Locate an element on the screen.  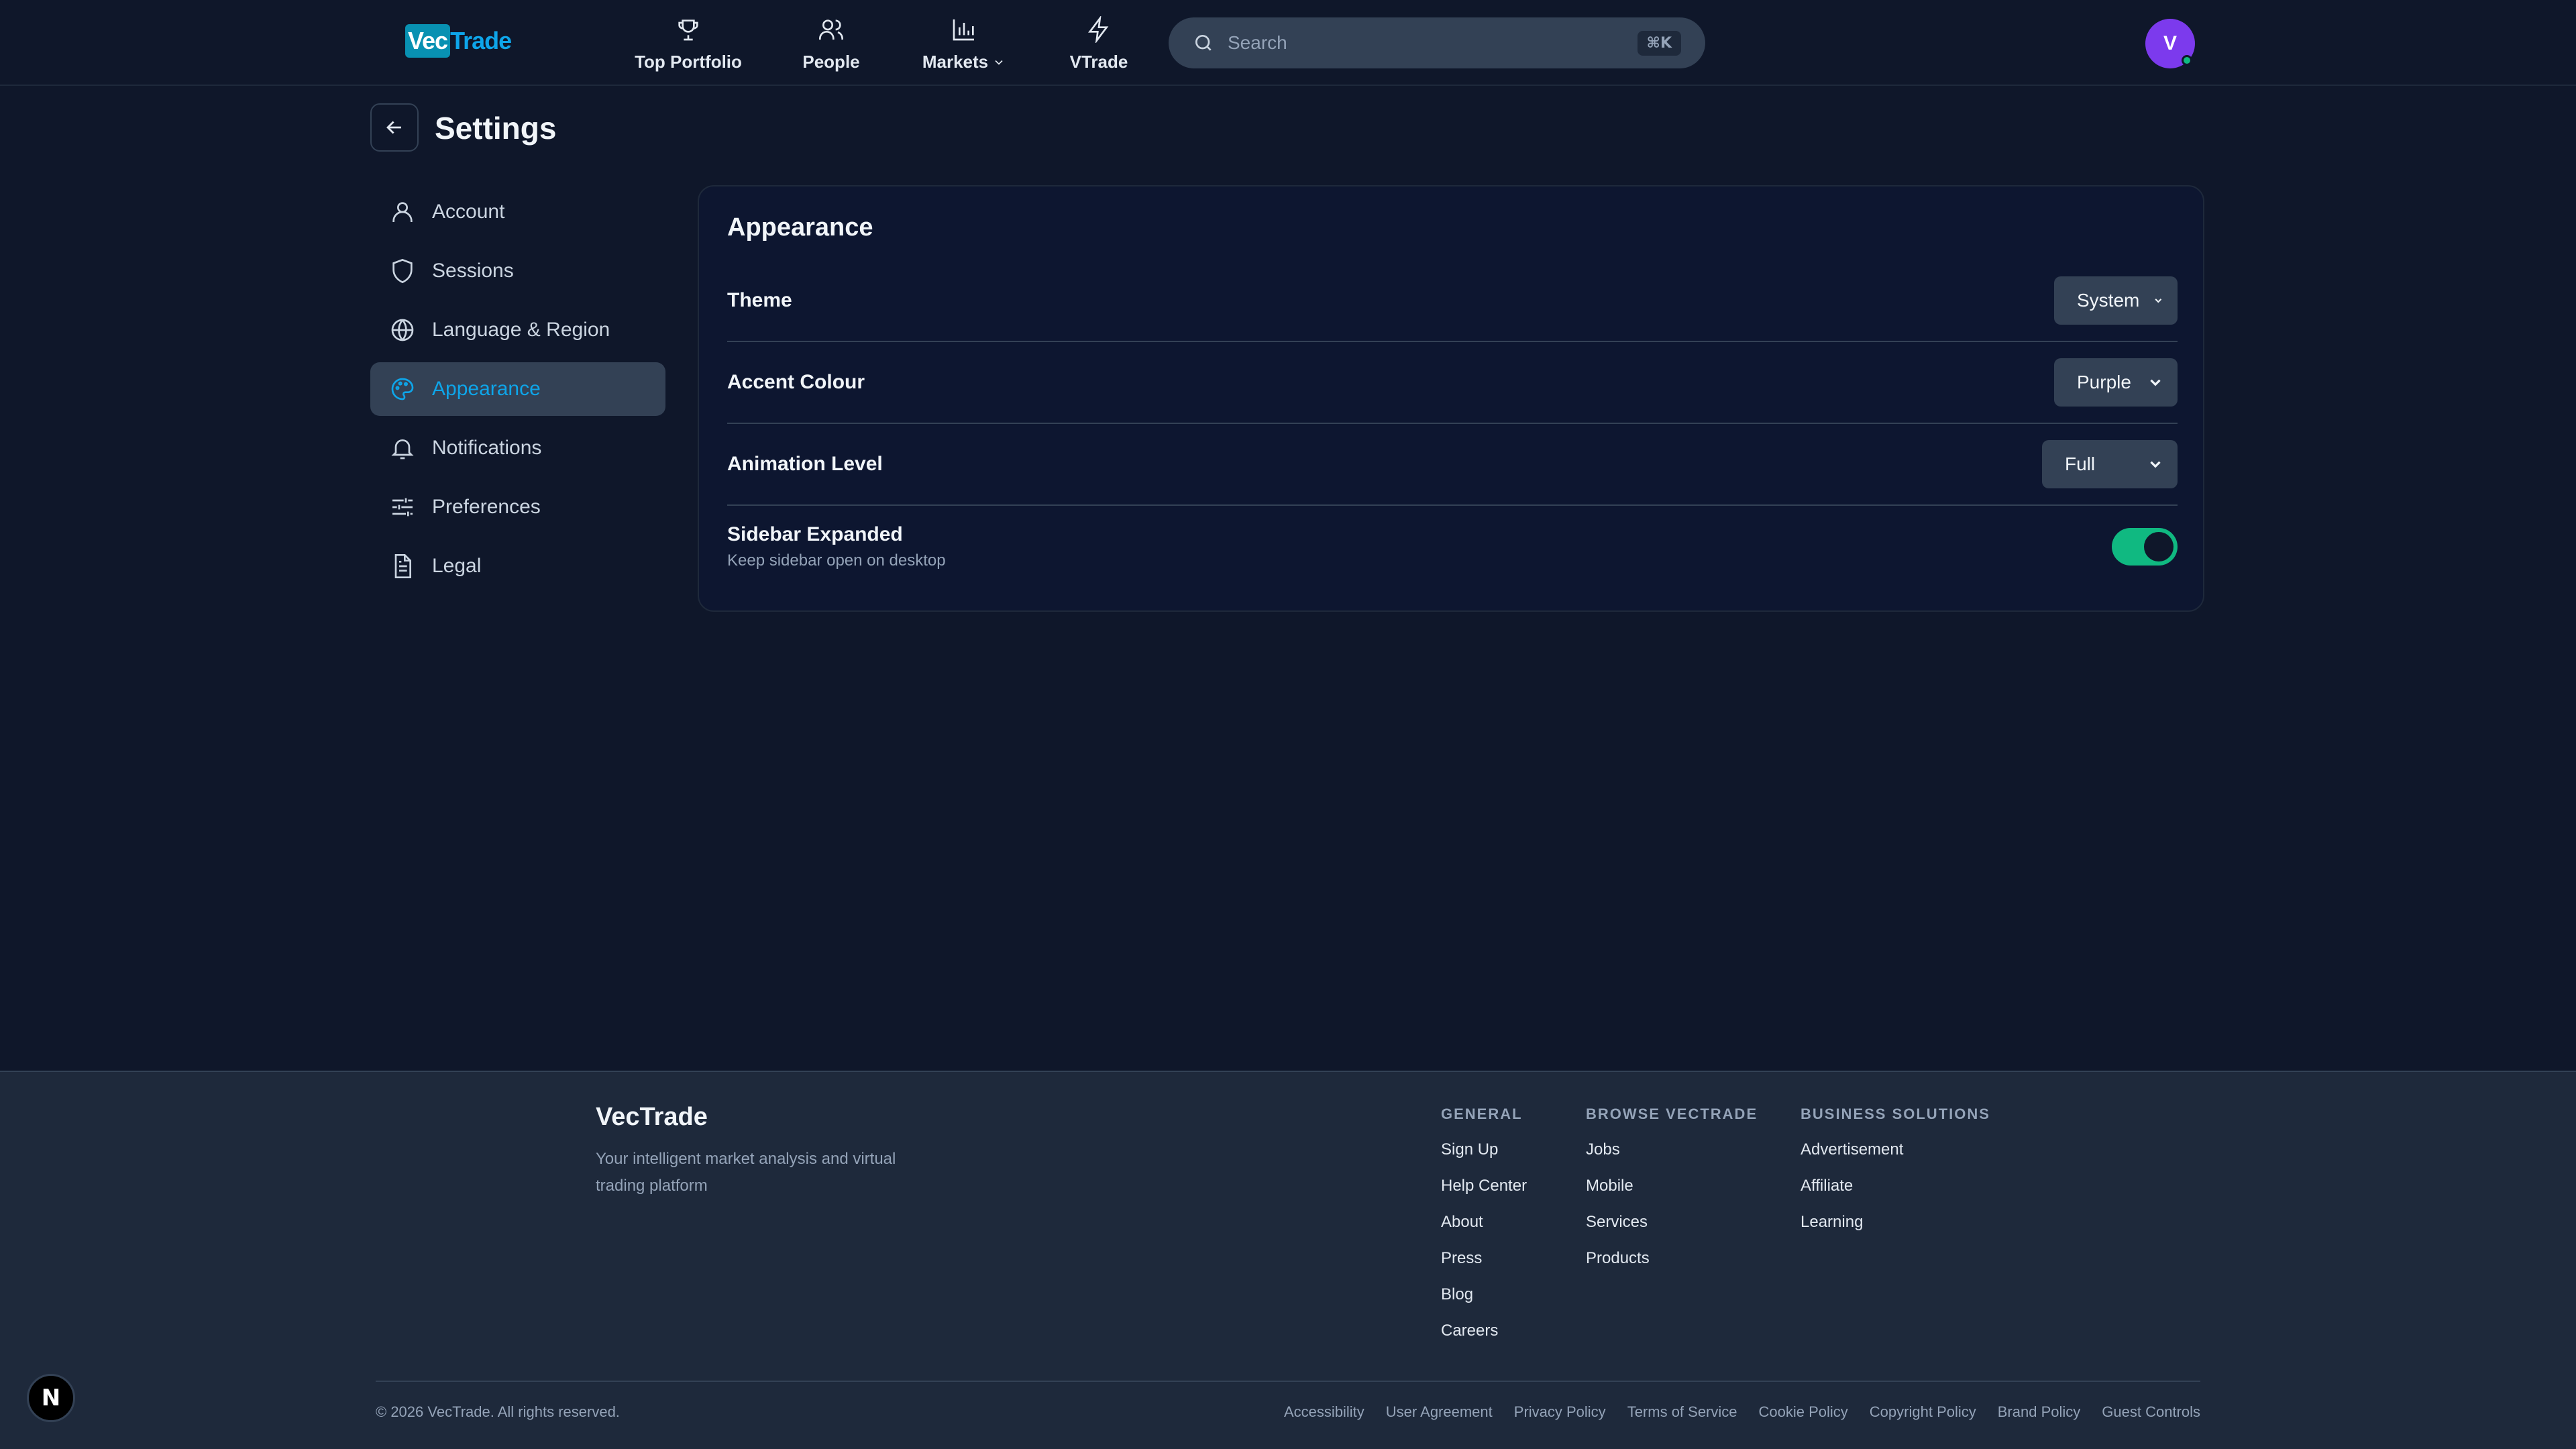
footer-column-title: BROWSE VECTRADE is located at coordinates (1672, 1114).